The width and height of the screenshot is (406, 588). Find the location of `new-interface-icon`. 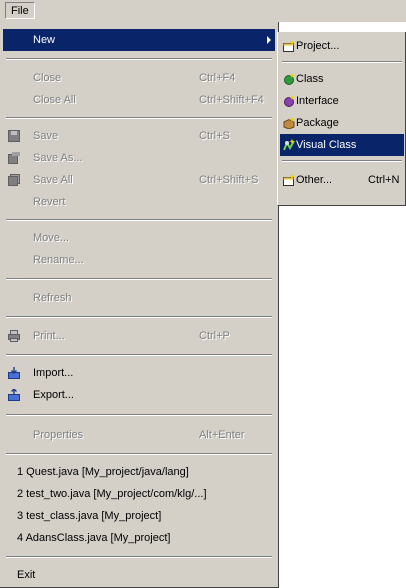

new-interface-icon is located at coordinates (289, 101).